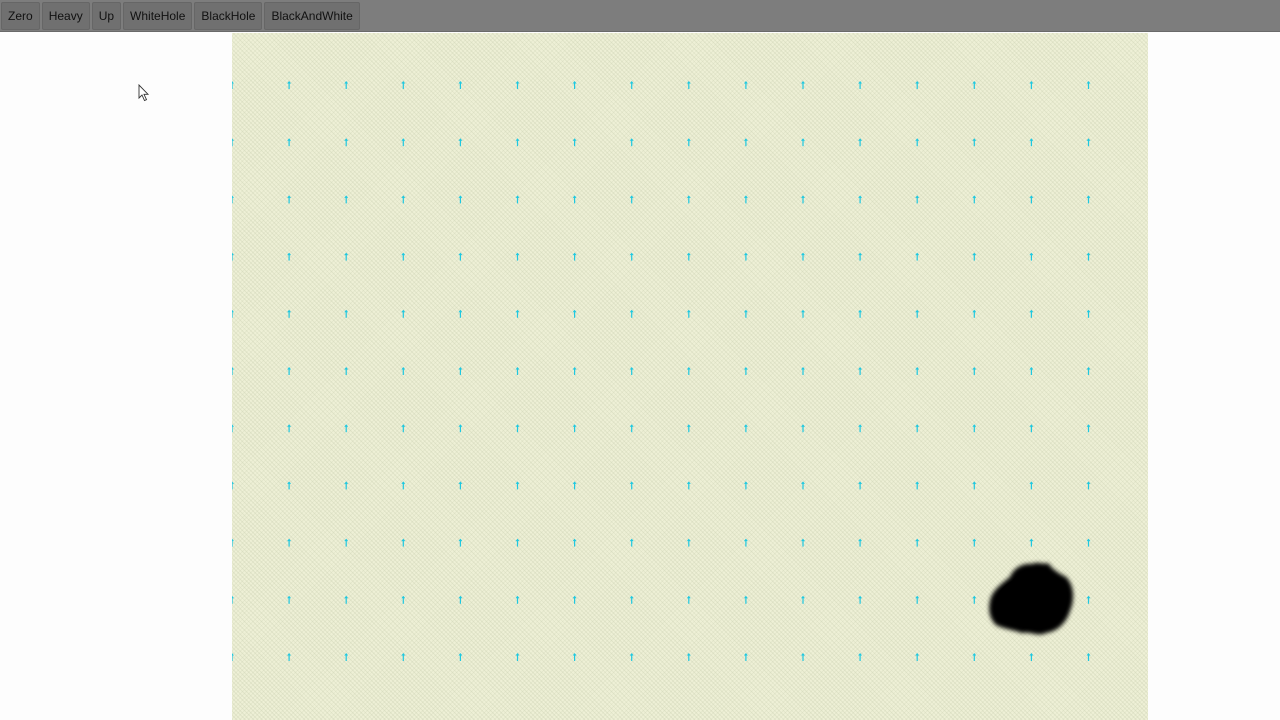 The width and height of the screenshot is (1280, 720). Describe the element at coordinates (228, 15) in the screenshot. I see `blackhole-button: BlackHole` at that location.